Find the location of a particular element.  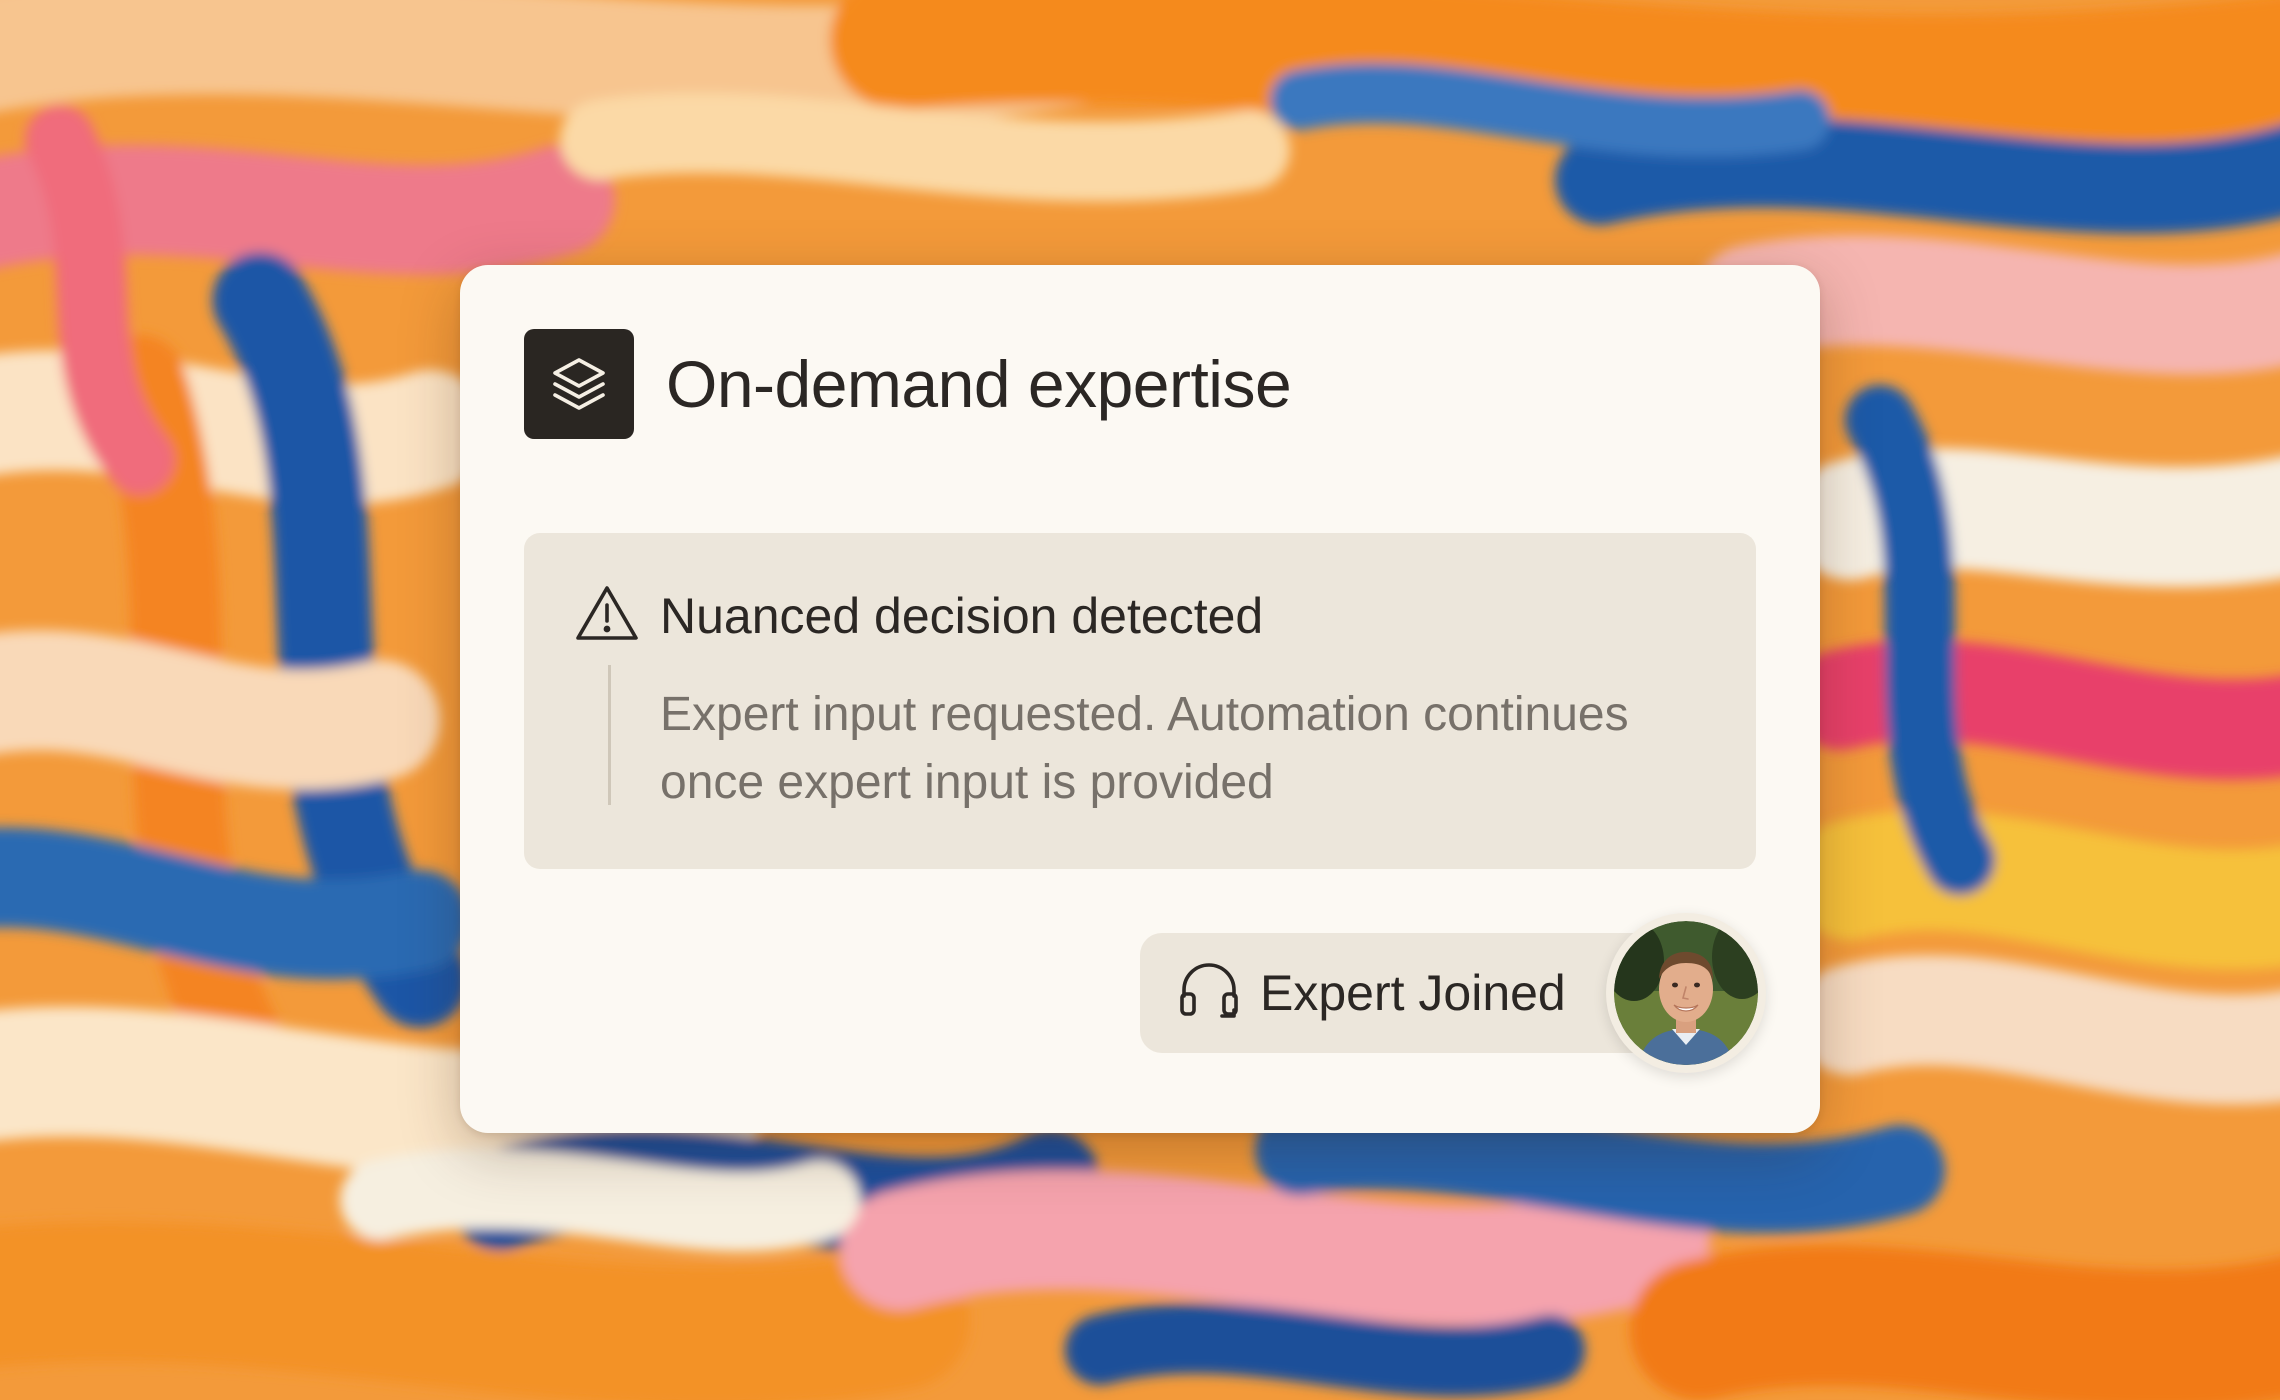

expert-avatar-frame is located at coordinates (1686, 993).